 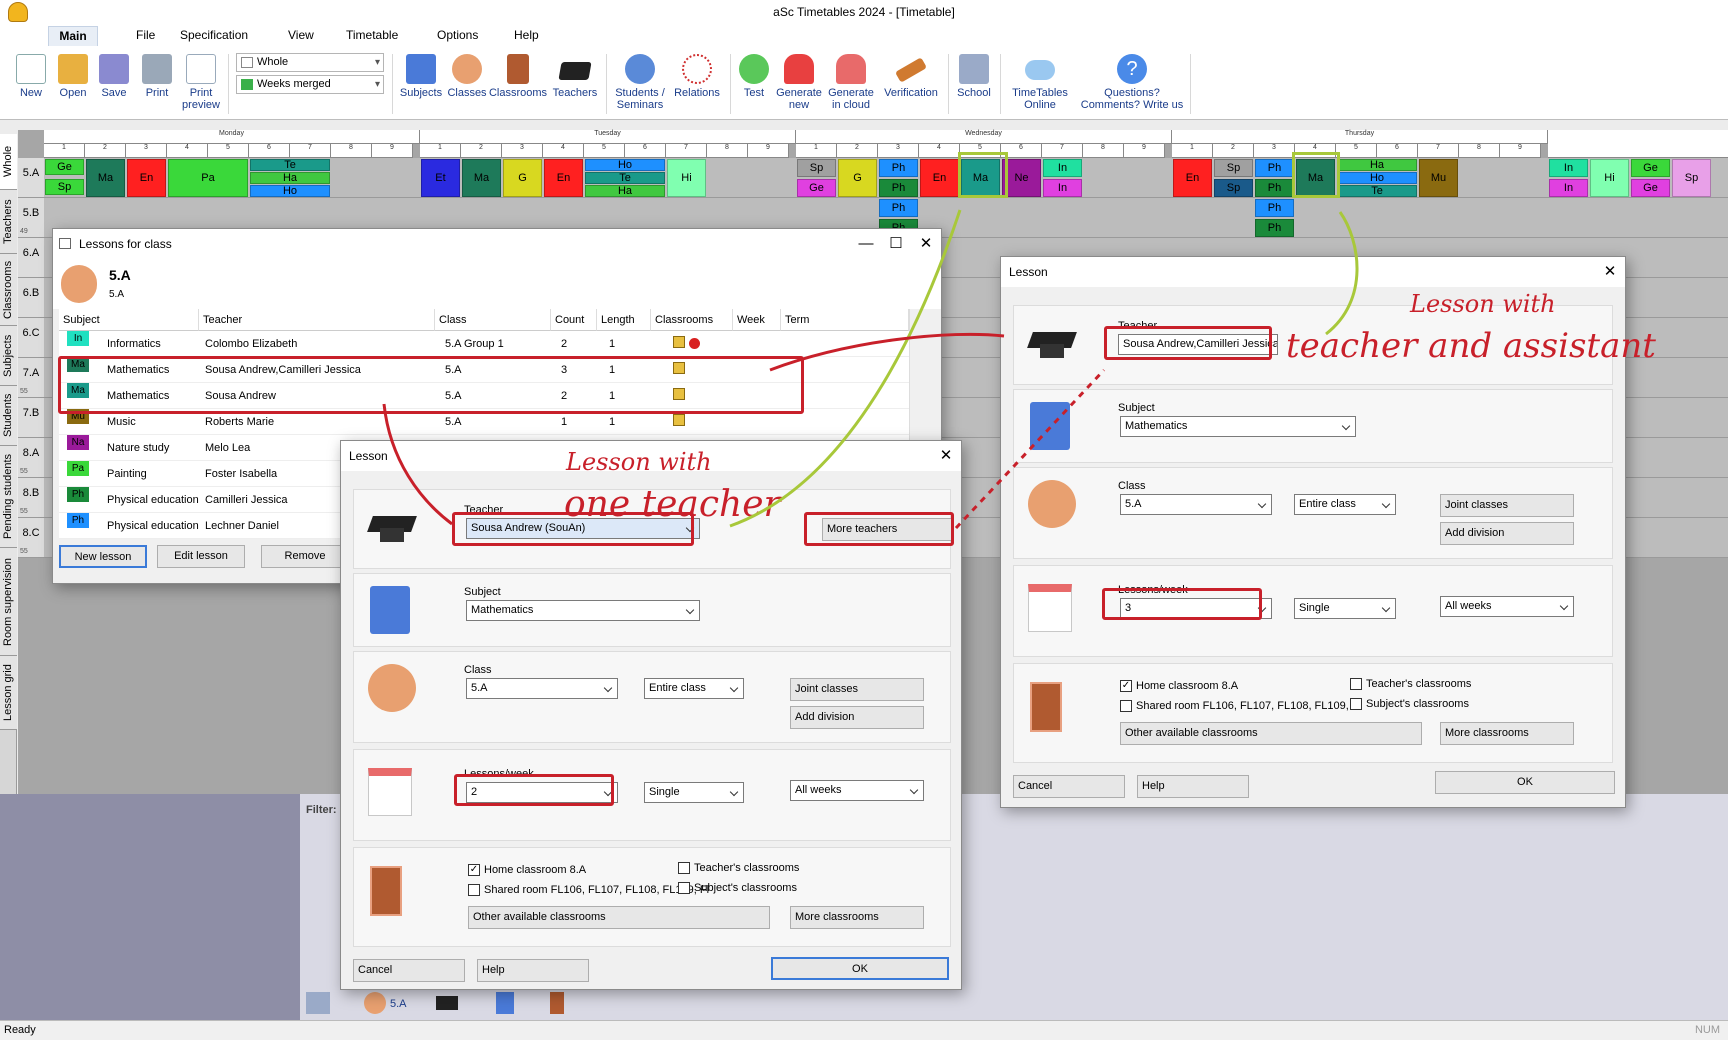 What do you see at coordinates (887, 352) in the screenshot?
I see `arrow-to-dialog-b` at bounding box center [887, 352].